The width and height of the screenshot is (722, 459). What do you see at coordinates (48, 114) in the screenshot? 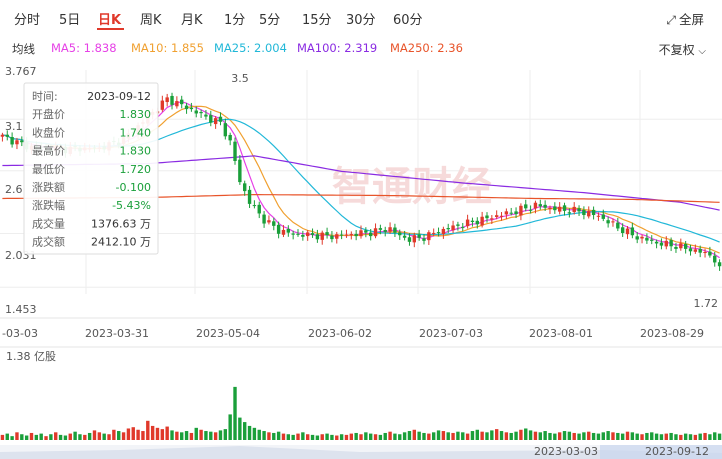
I see `tooltip-label: 开盘价` at bounding box center [48, 114].